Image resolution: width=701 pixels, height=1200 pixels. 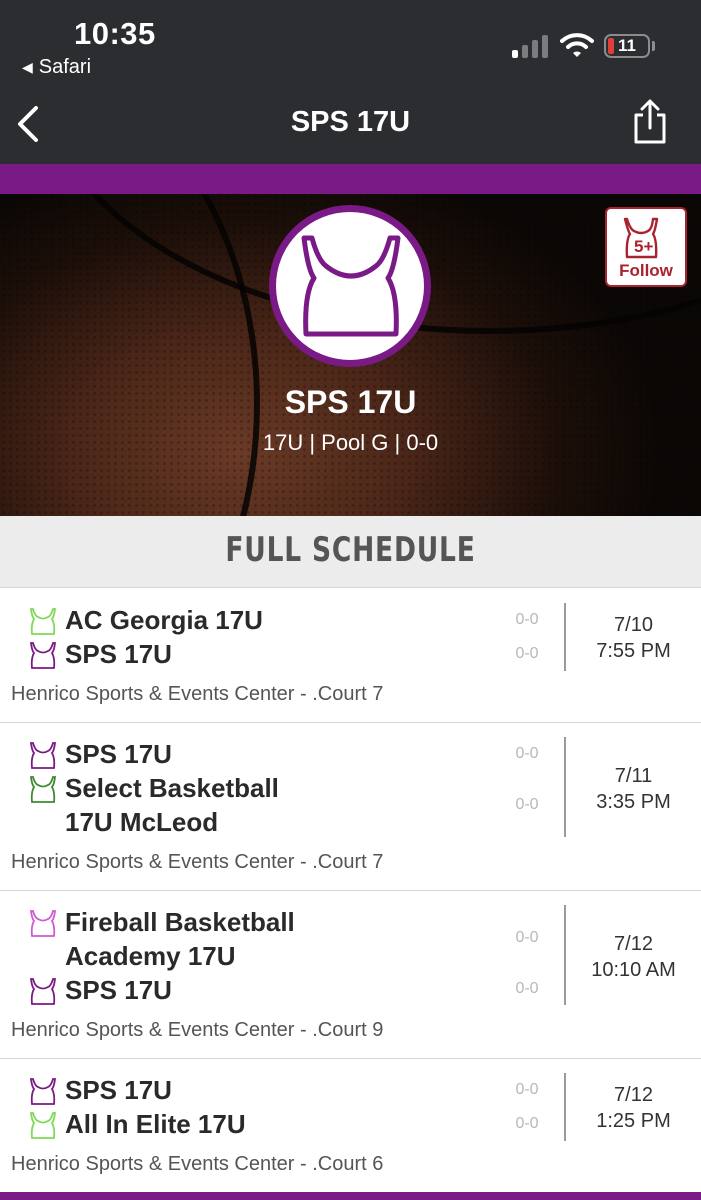 What do you see at coordinates (530, 46) in the screenshot?
I see `cellular-signal-icon` at bounding box center [530, 46].